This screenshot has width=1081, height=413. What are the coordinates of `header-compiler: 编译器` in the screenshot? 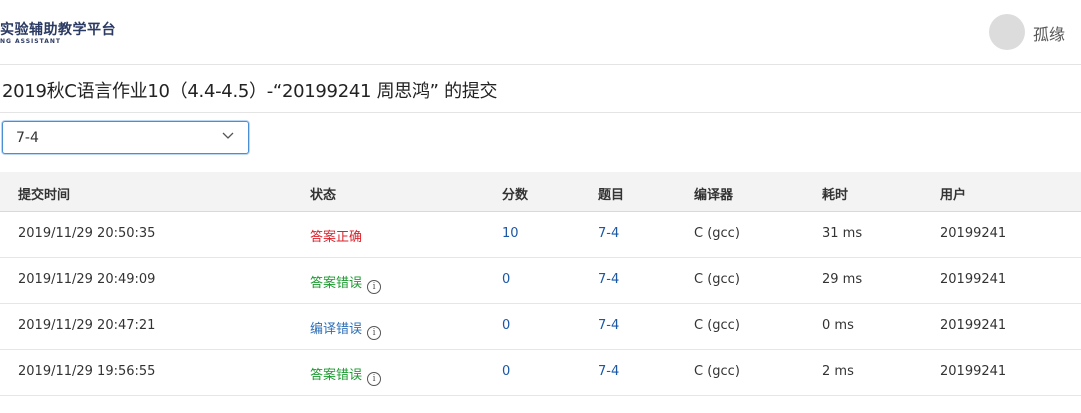 It's located at (714, 195).